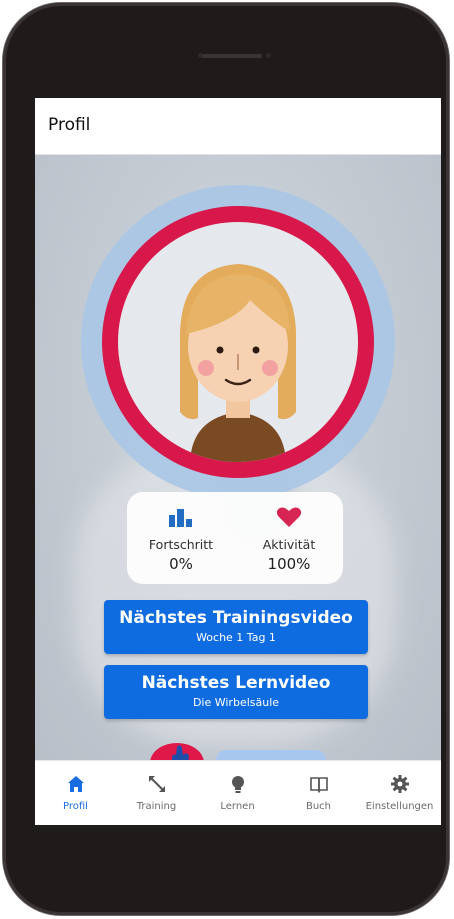 This screenshot has height=919, width=454. I want to click on earpiece-speaker, so click(232, 56).